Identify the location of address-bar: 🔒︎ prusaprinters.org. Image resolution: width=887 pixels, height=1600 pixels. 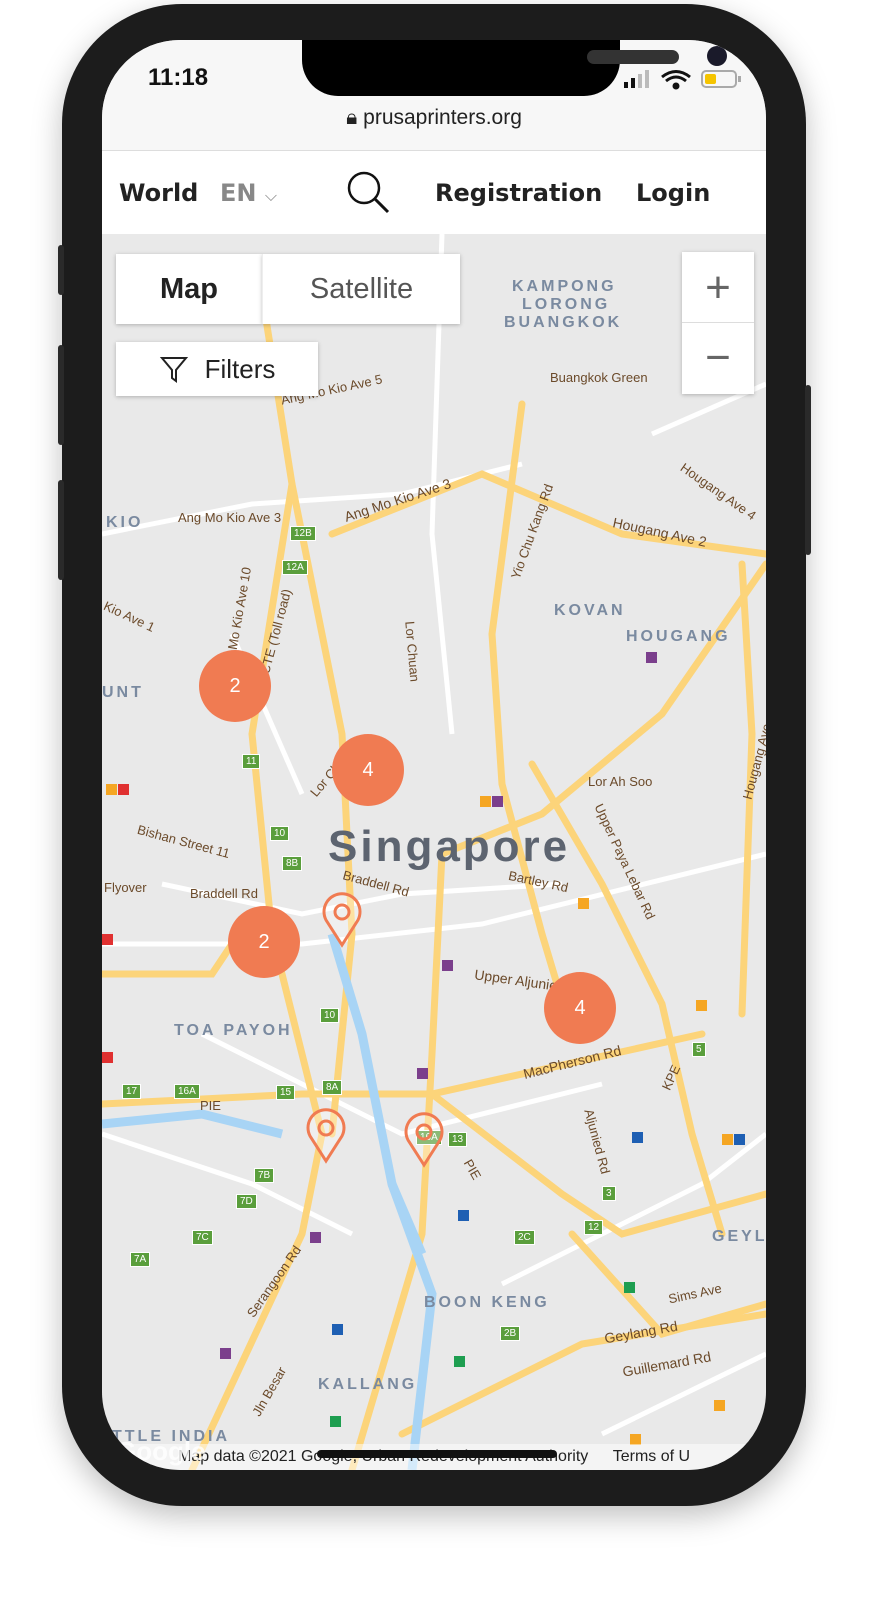
(434, 118).